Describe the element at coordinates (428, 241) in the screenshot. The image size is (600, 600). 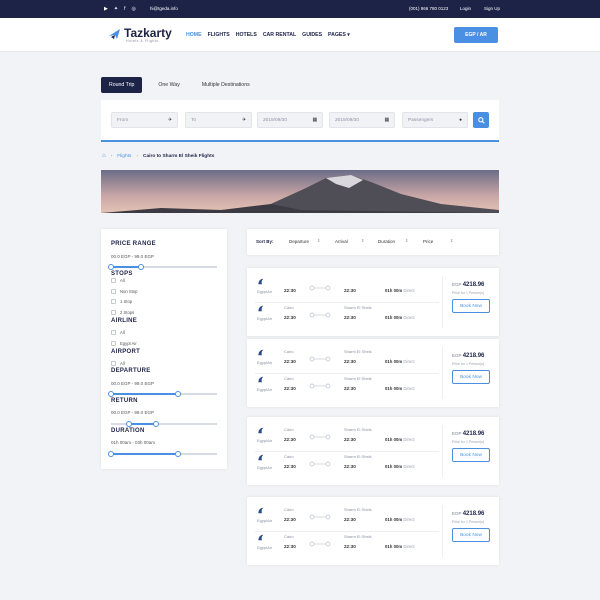
I see `sort-price: Price` at that location.